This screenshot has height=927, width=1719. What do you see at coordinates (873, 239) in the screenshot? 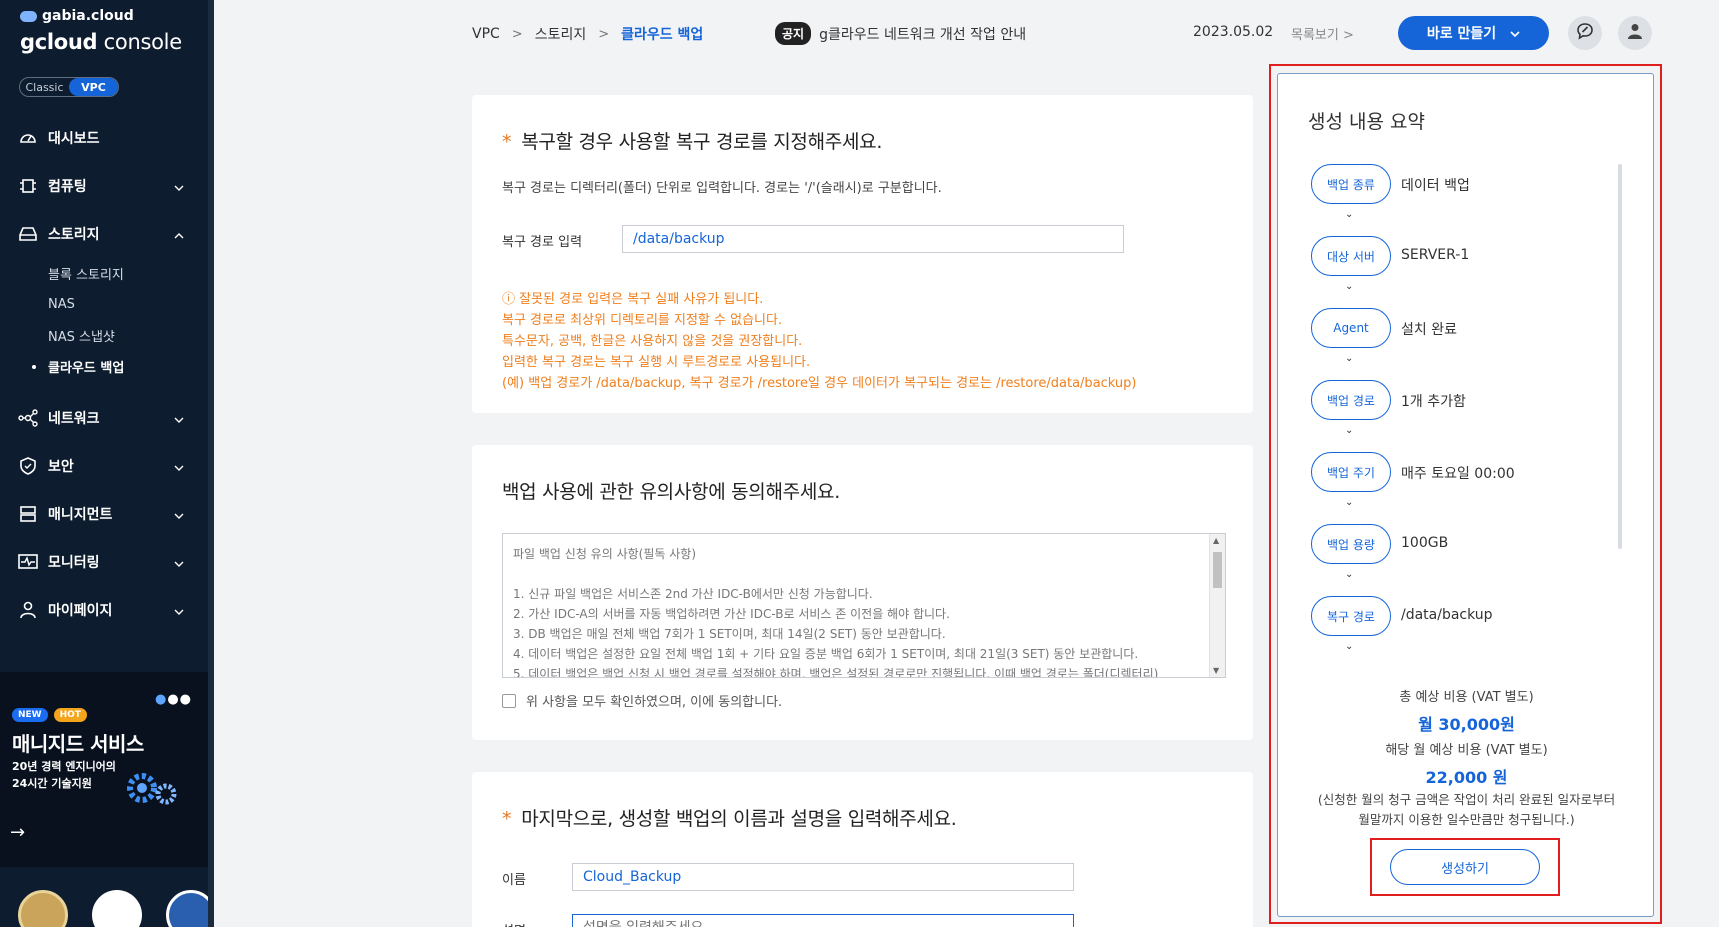
I see `restore-path-input` at bounding box center [873, 239].